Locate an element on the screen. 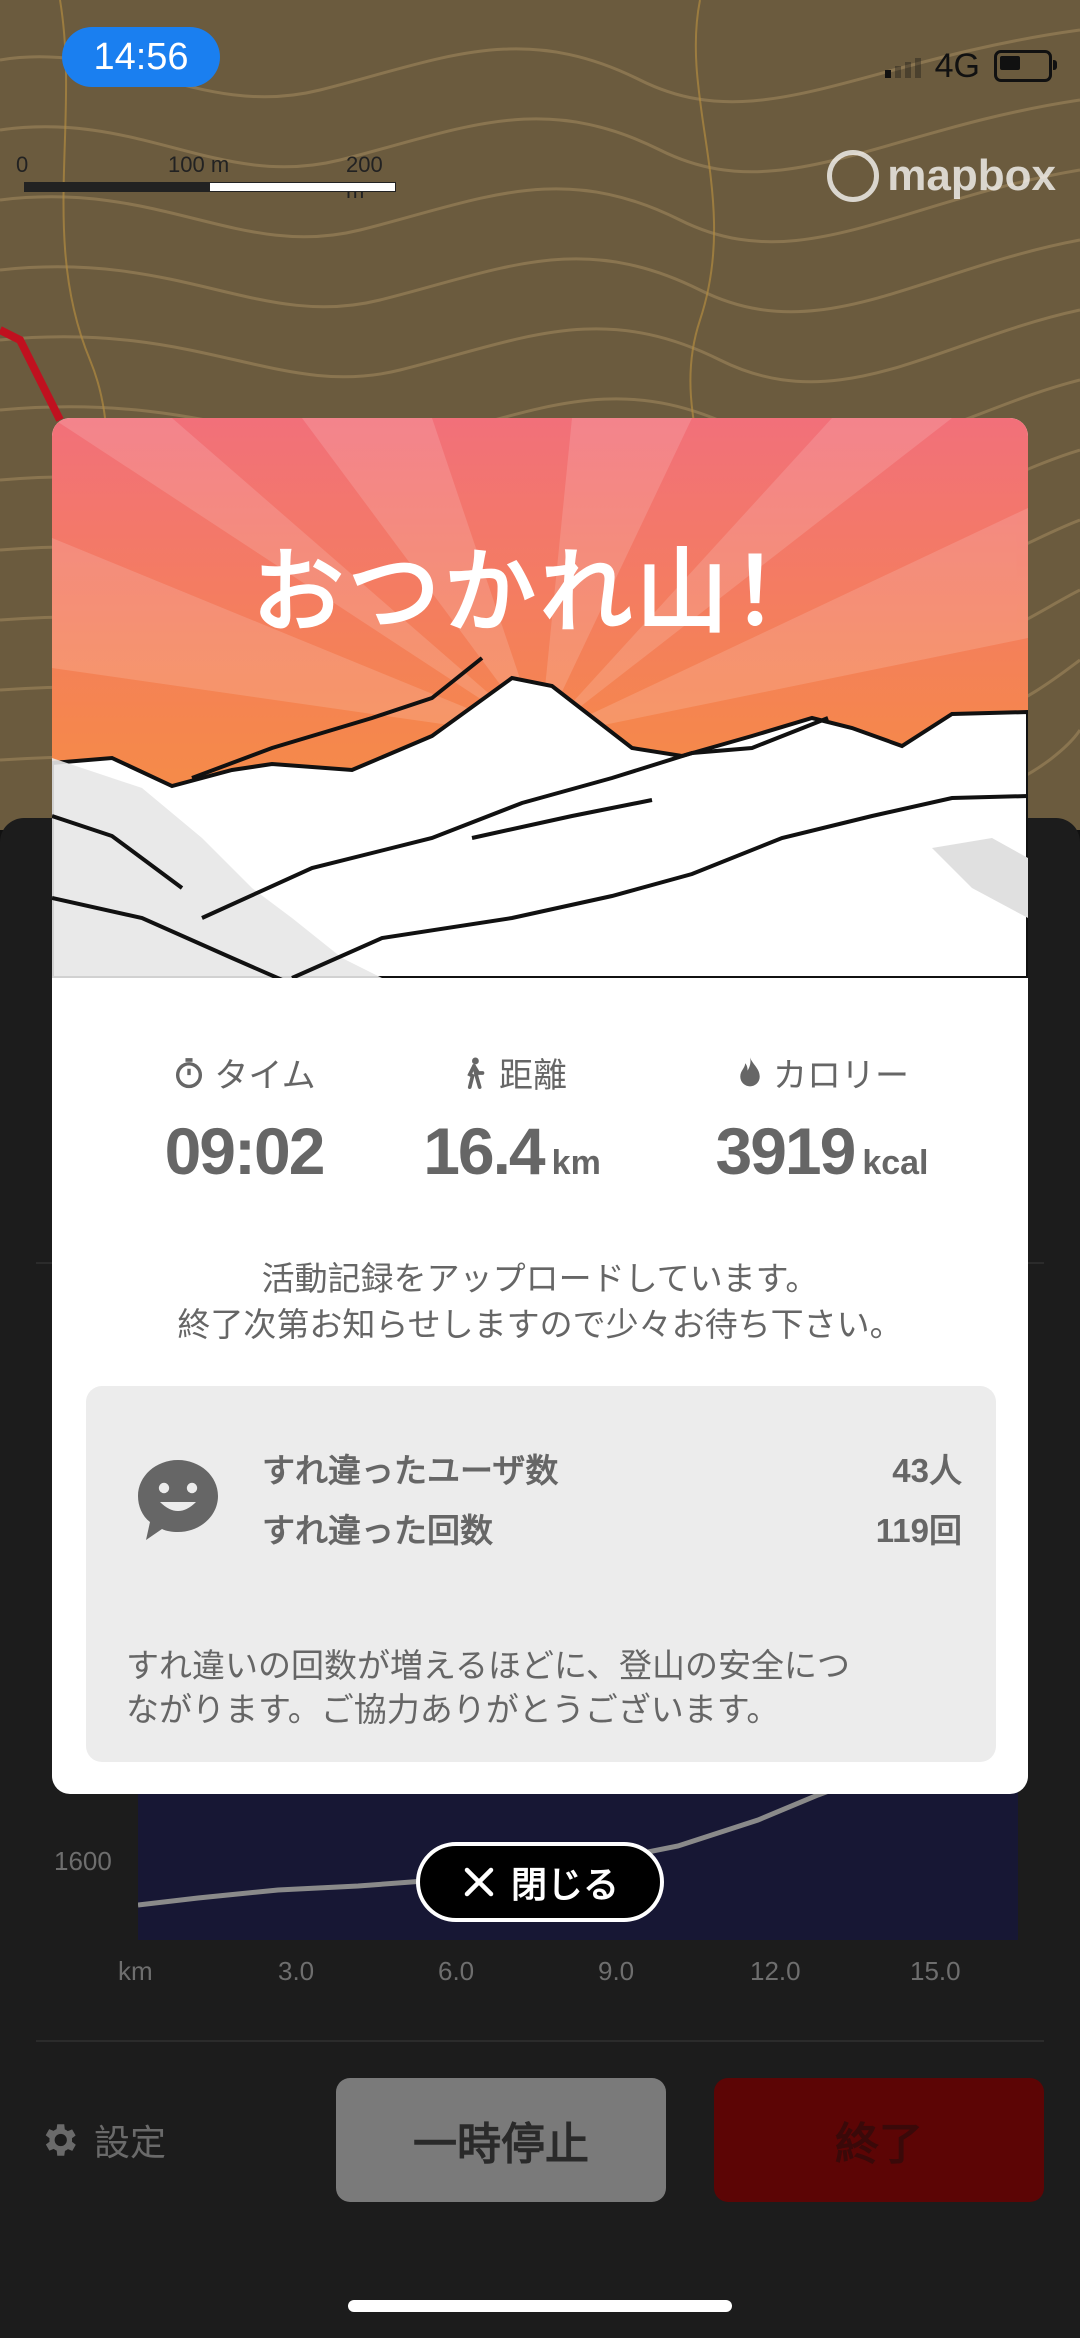  encounter-count-value: 119回 is located at coordinates (918, 1530).